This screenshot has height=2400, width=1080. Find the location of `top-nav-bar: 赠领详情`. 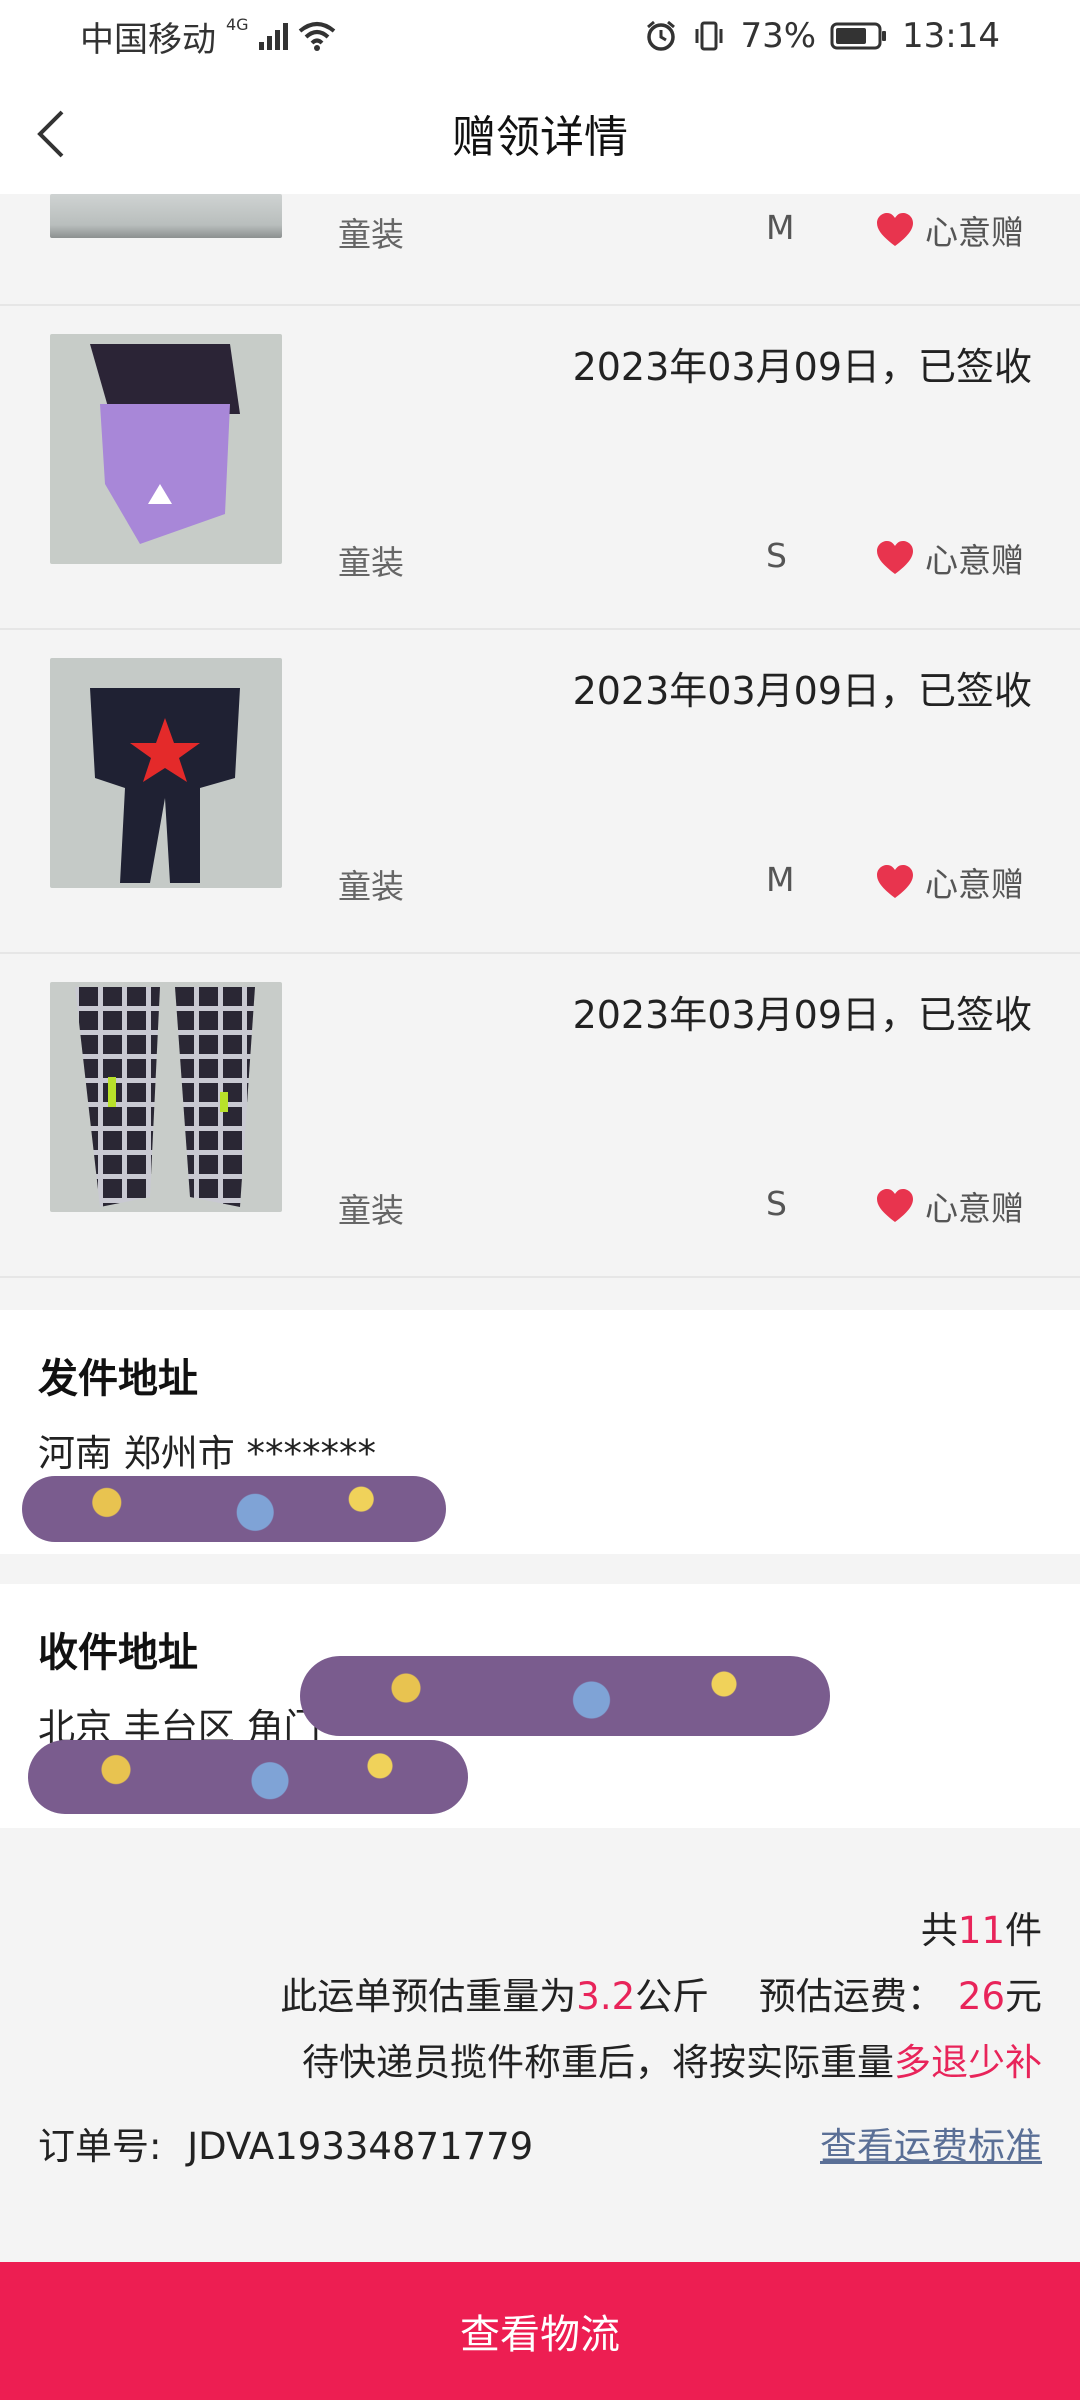

top-nav-bar: 赠领详情 is located at coordinates (540, 133).